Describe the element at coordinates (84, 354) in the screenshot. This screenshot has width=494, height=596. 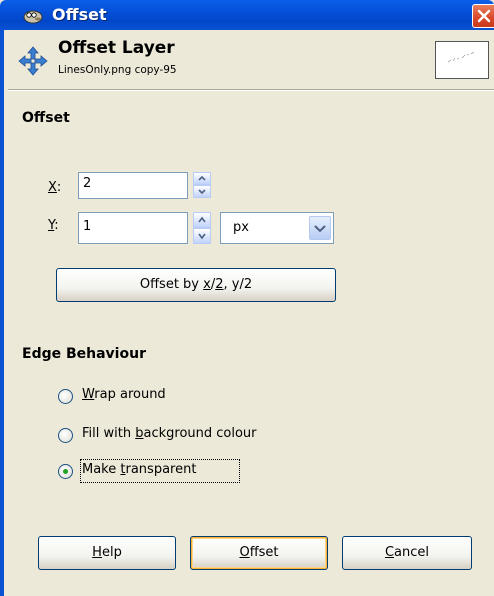
I see `edge-behaviour-heading: Edge Behaviour` at that location.